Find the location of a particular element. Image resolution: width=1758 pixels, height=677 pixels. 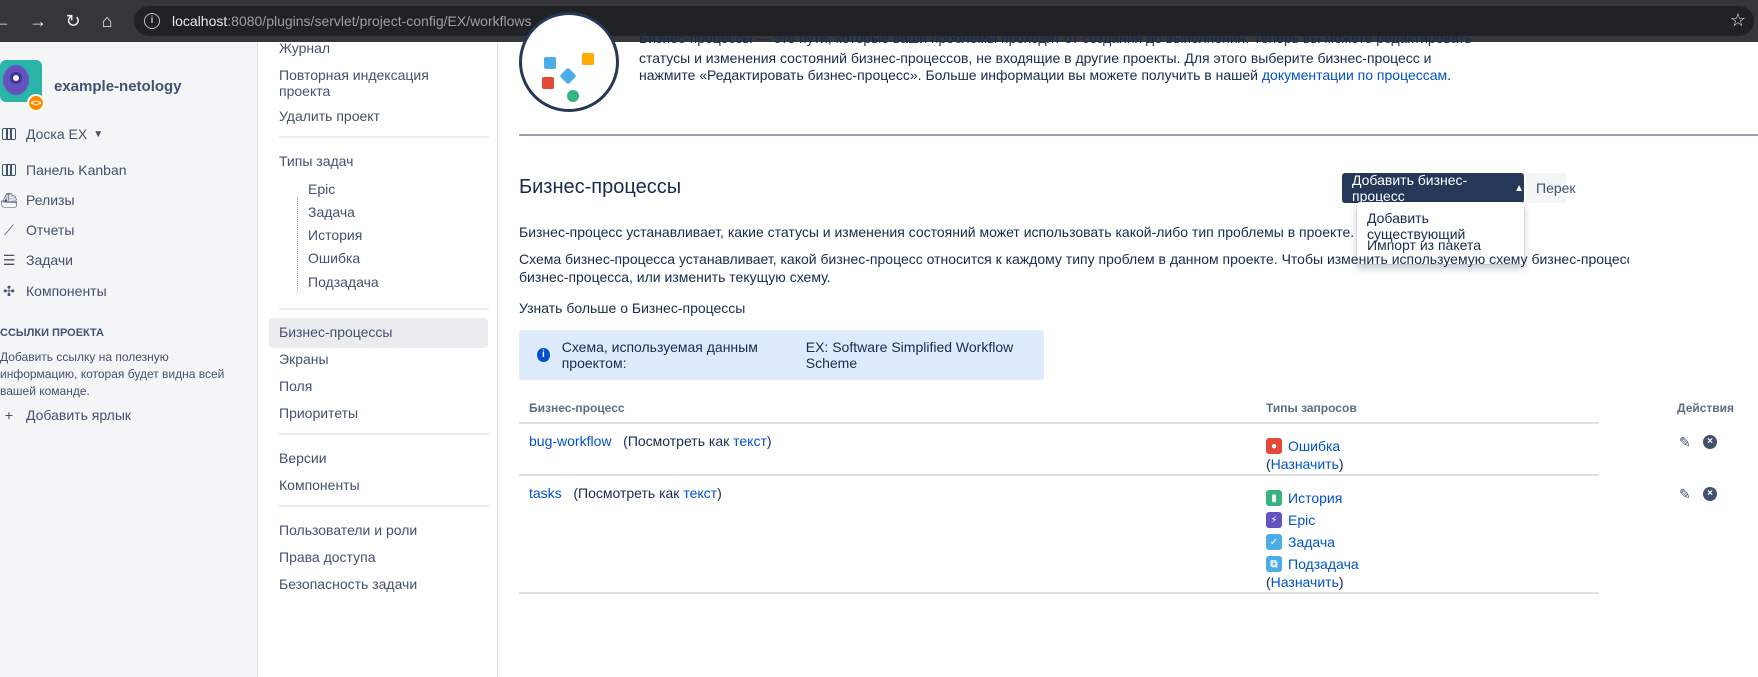

issue-type-bug: ● Ошибка is located at coordinates (1303, 446).